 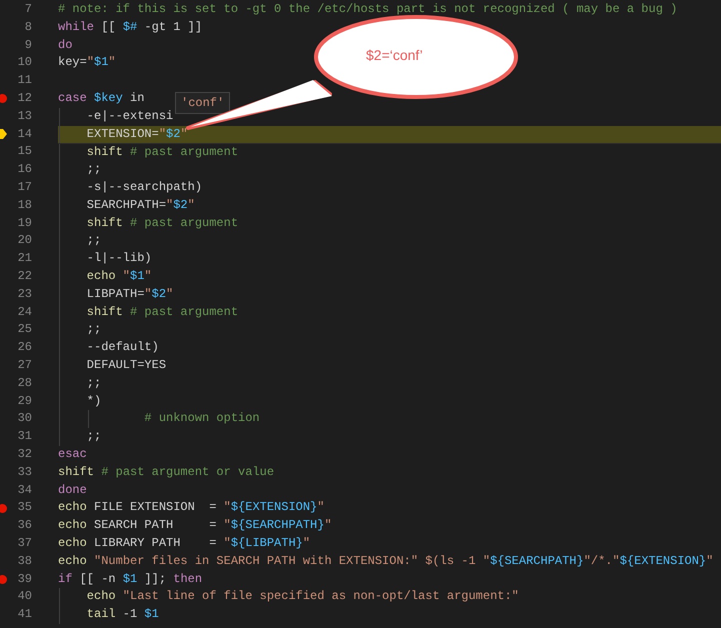 What do you see at coordinates (386, 561) in the screenshot?
I see `code-line: echo "Number files in SEARCH PATH with EXTENSION:" $(ls -1 "${SEARCHPATH}"/*."${EXTENSION}"` at bounding box center [386, 561].